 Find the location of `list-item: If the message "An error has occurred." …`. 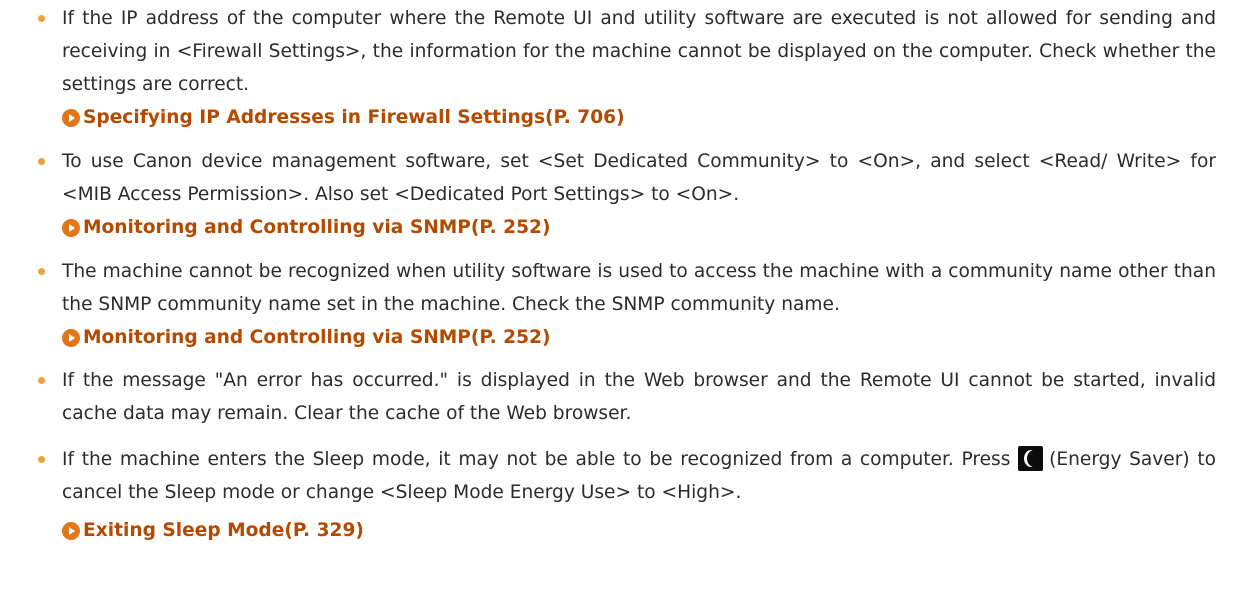

list-item: If the message "An error has occurred." … is located at coordinates (621, 397).